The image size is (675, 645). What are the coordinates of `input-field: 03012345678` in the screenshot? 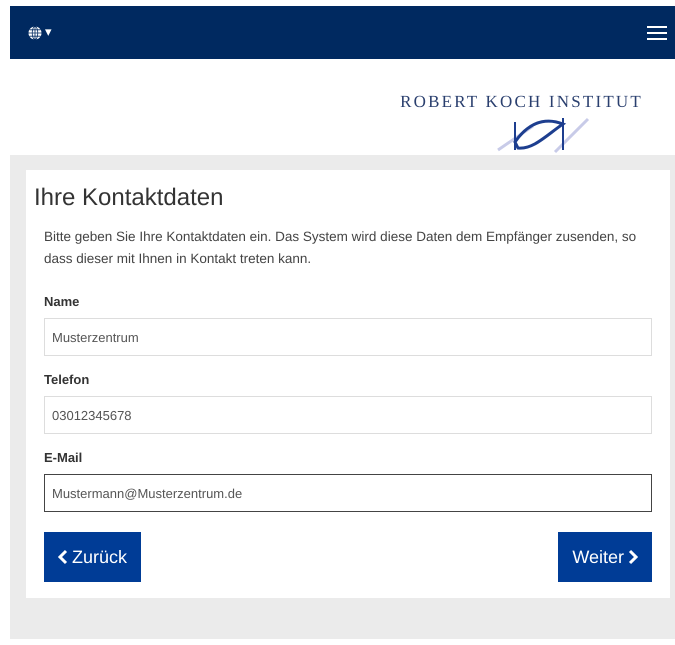 It's located at (348, 415).